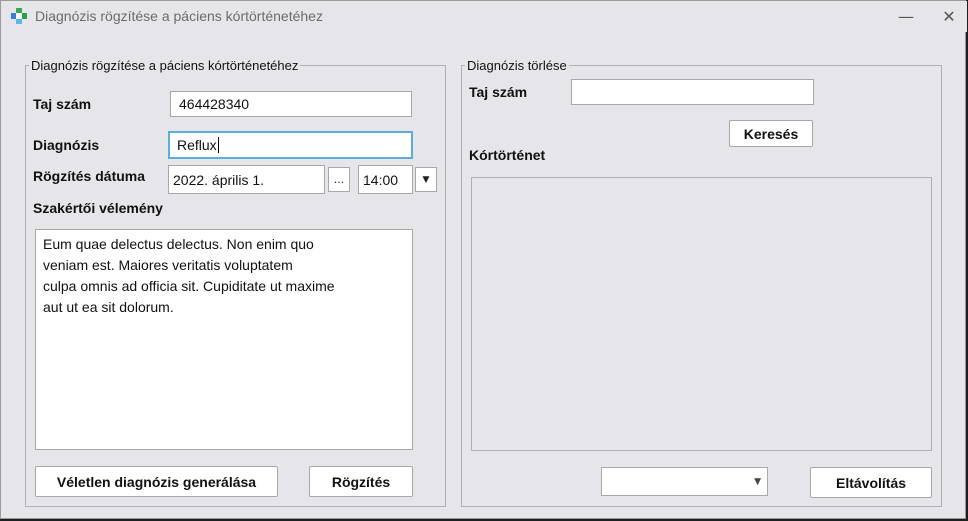  I want to click on minimize-button: —, so click(906, 16).